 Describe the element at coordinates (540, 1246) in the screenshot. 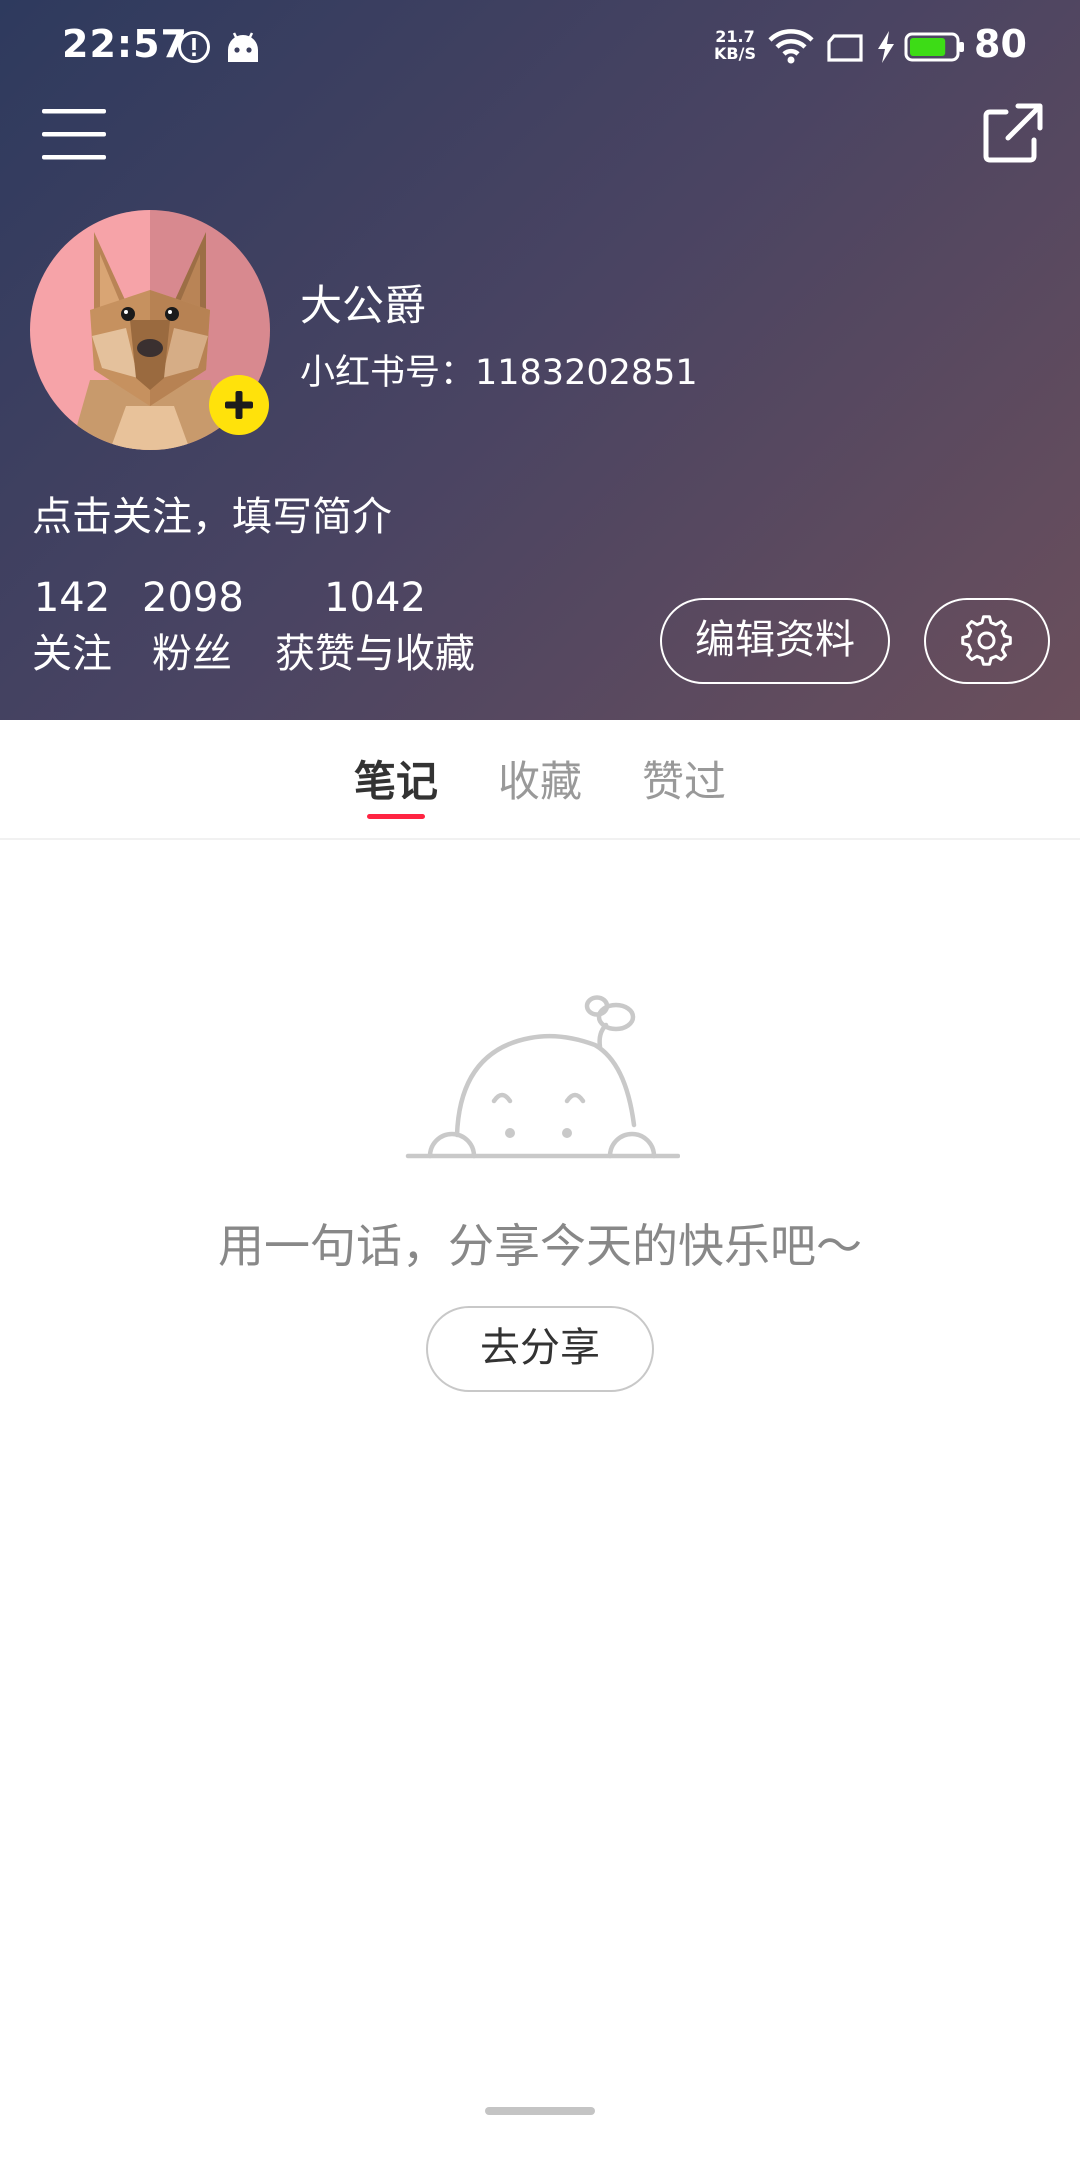

I see `empty-state-message: 用一句话，分享今天的快乐吧～` at that location.